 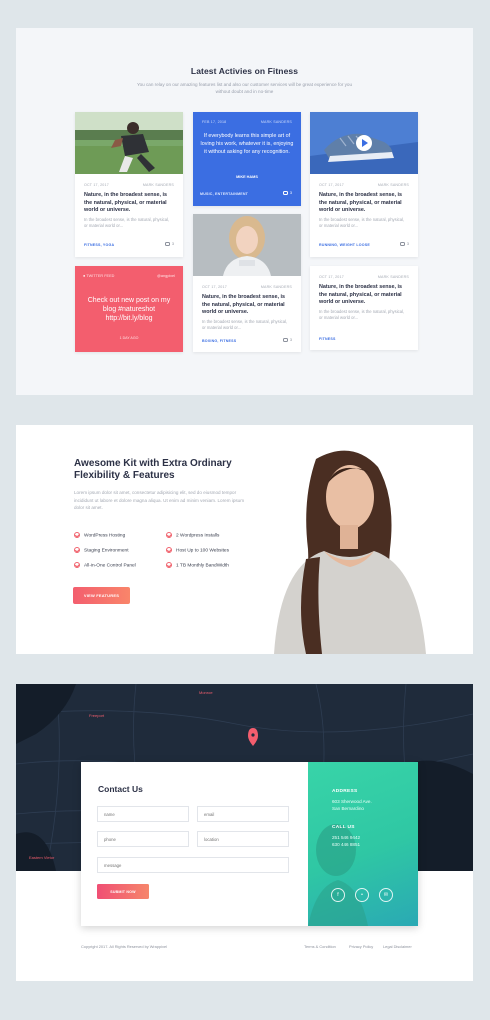 What do you see at coordinates (99, 276) in the screenshot?
I see `twitter-feed-label: ● TWITTER FEED` at bounding box center [99, 276].